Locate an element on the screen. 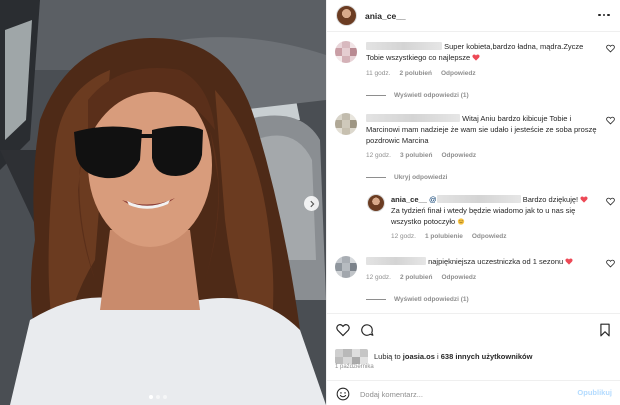  comment-meta: 12 godz. 2 polubień Odpowiedz is located at coordinates (421, 277).